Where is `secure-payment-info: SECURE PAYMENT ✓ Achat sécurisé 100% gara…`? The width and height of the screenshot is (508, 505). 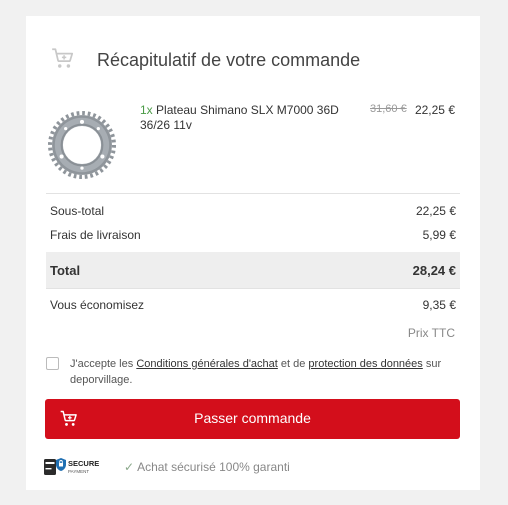 secure-payment-info: SECURE PAYMENT ✓ Achat sécurisé 100% gara… is located at coordinates (254, 467).